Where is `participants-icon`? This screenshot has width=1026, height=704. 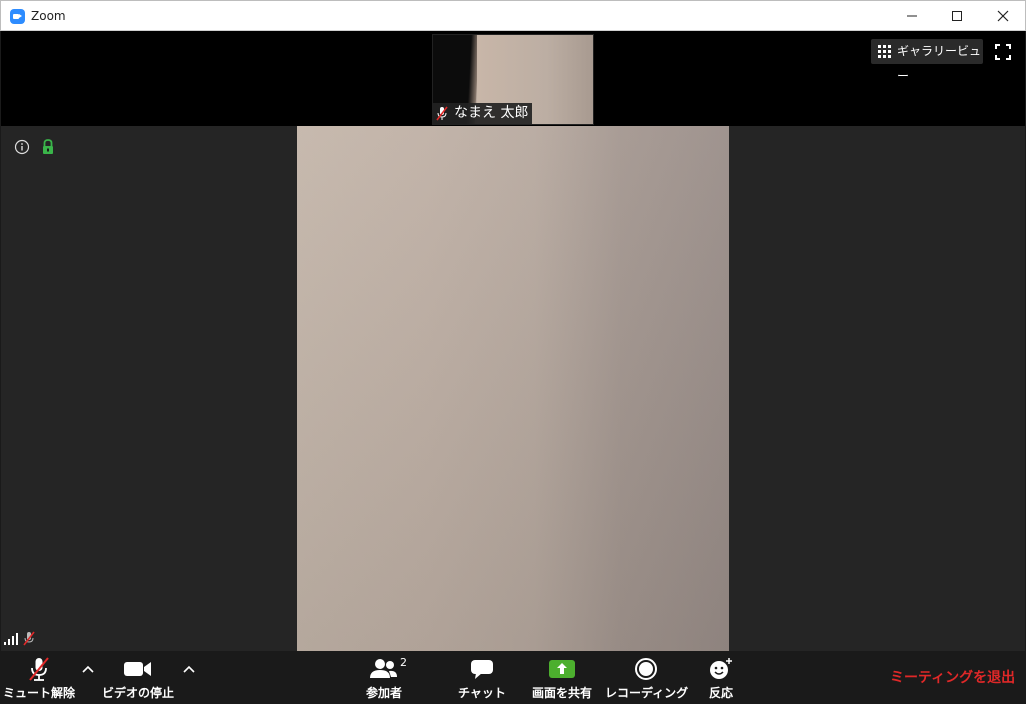 participants-icon is located at coordinates (383, 668).